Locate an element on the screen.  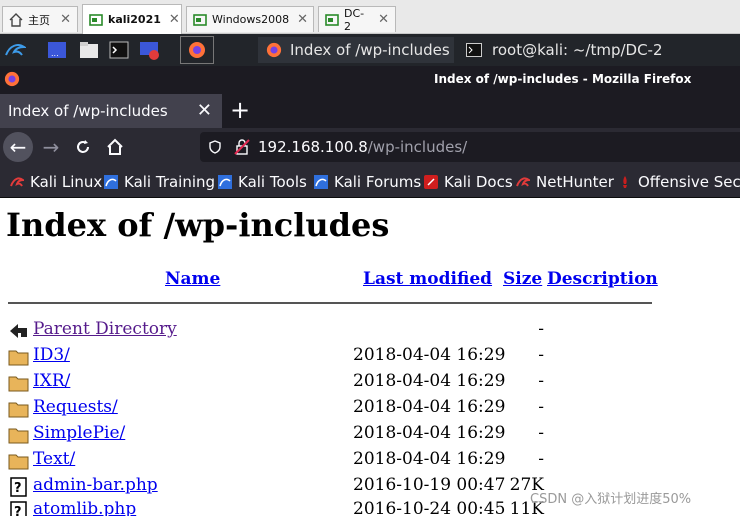
parent-directory-link: Parent Directory is located at coordinates (105, 329).